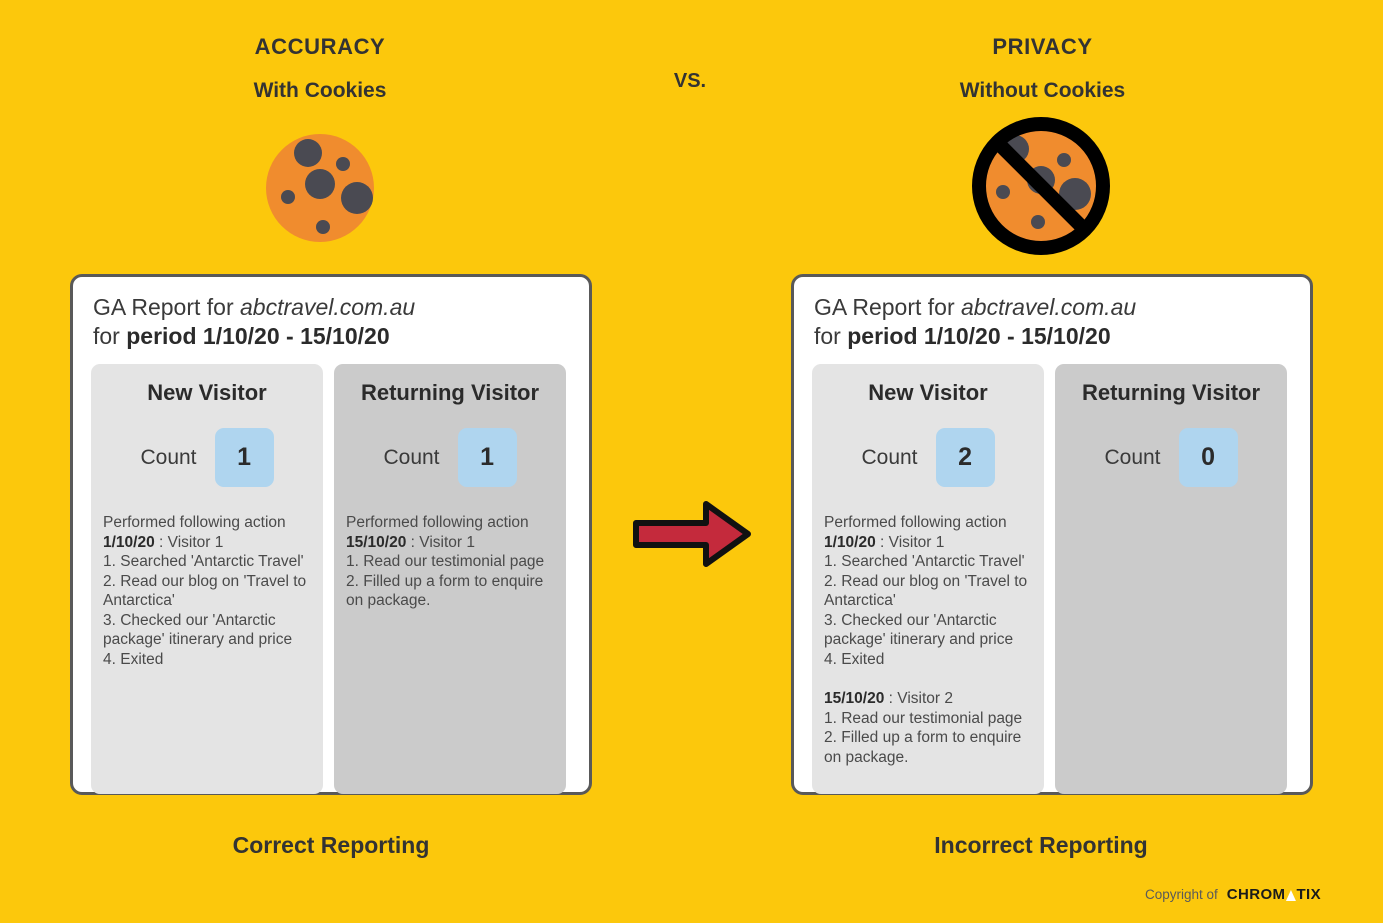 Image resolution: width=1383 pixels, height=923 pixels. Describe the element at coordinates (1290, 895) in the screenshot. I see `brand-a-glyph` at that location.